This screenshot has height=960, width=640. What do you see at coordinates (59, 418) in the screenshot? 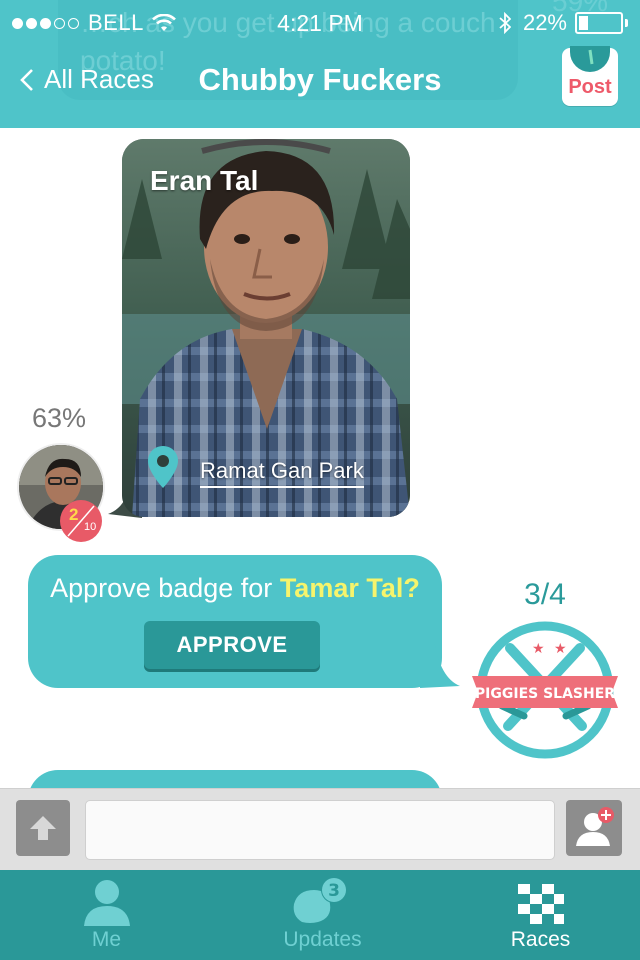
I see `progress-percent: 63%` at bounding box center [59, 418].